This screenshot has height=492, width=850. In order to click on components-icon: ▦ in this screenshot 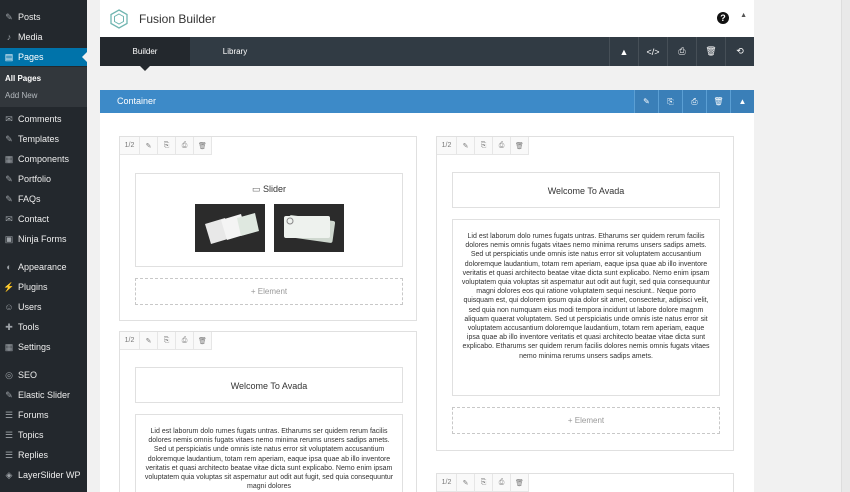, I will do `click(9, 158)`.